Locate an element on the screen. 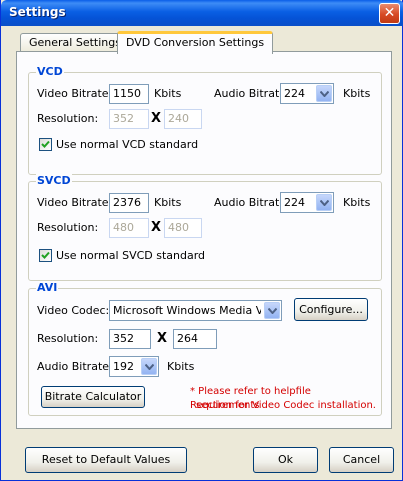 The image size is (403, 481). svcd-standard-checkbox is located at coordinates (45, 255).